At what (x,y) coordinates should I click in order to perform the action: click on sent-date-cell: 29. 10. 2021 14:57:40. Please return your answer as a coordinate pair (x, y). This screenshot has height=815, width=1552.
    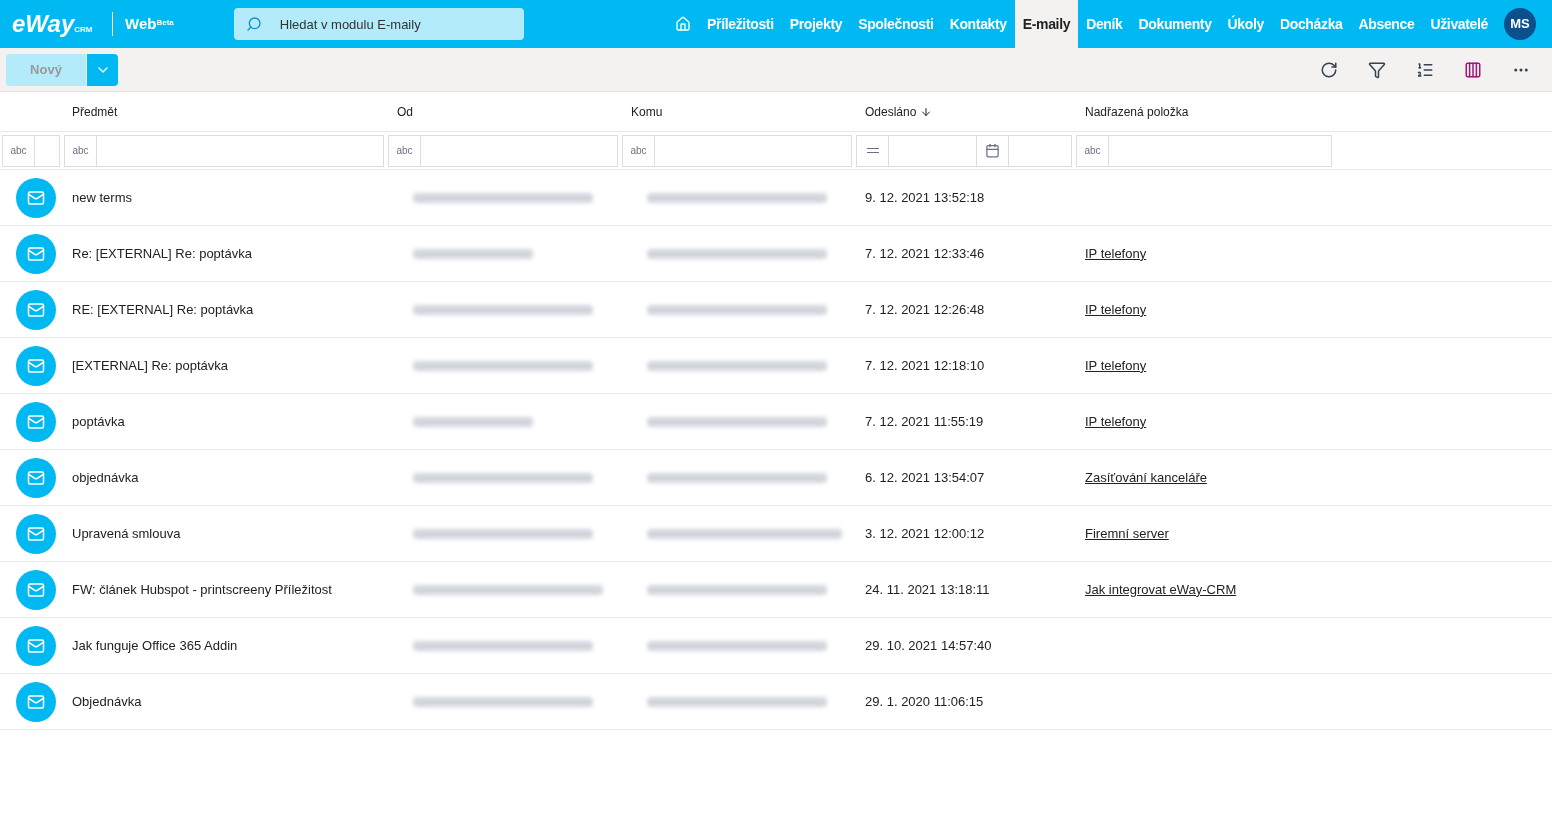
    Looking at the image, I should click on (928, 645).